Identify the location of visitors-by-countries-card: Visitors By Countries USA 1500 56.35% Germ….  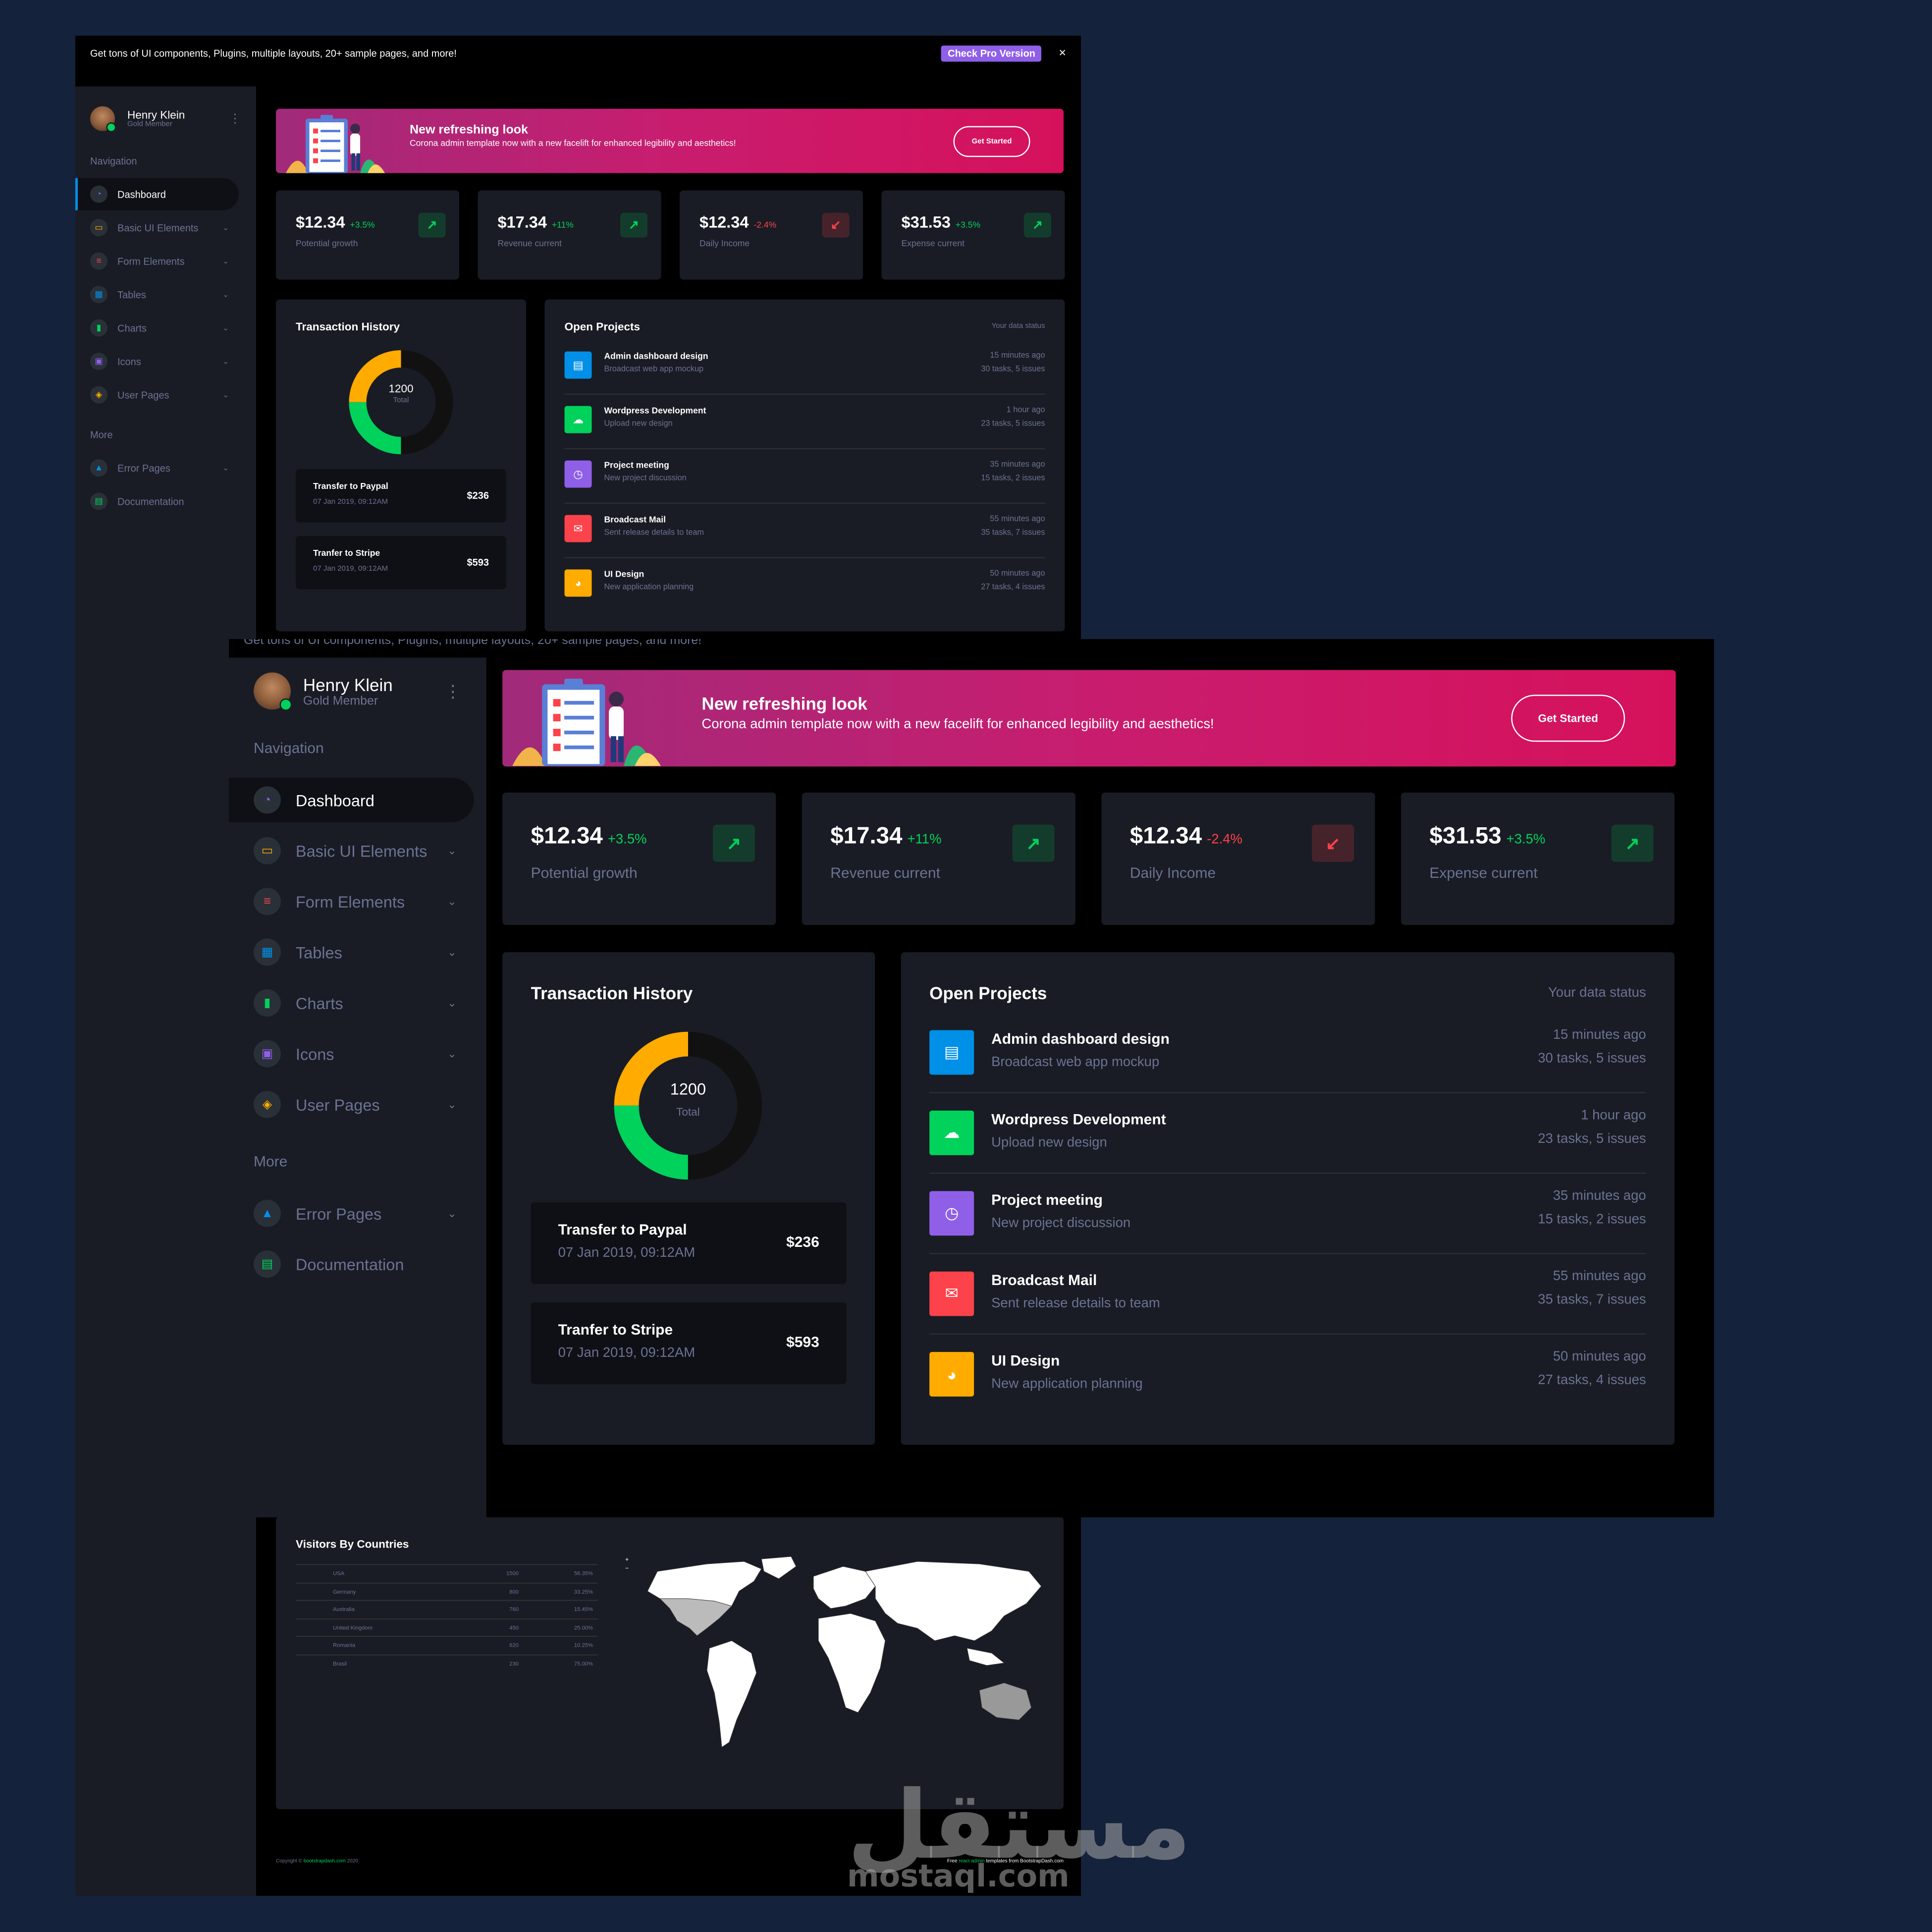
(670, 1663).